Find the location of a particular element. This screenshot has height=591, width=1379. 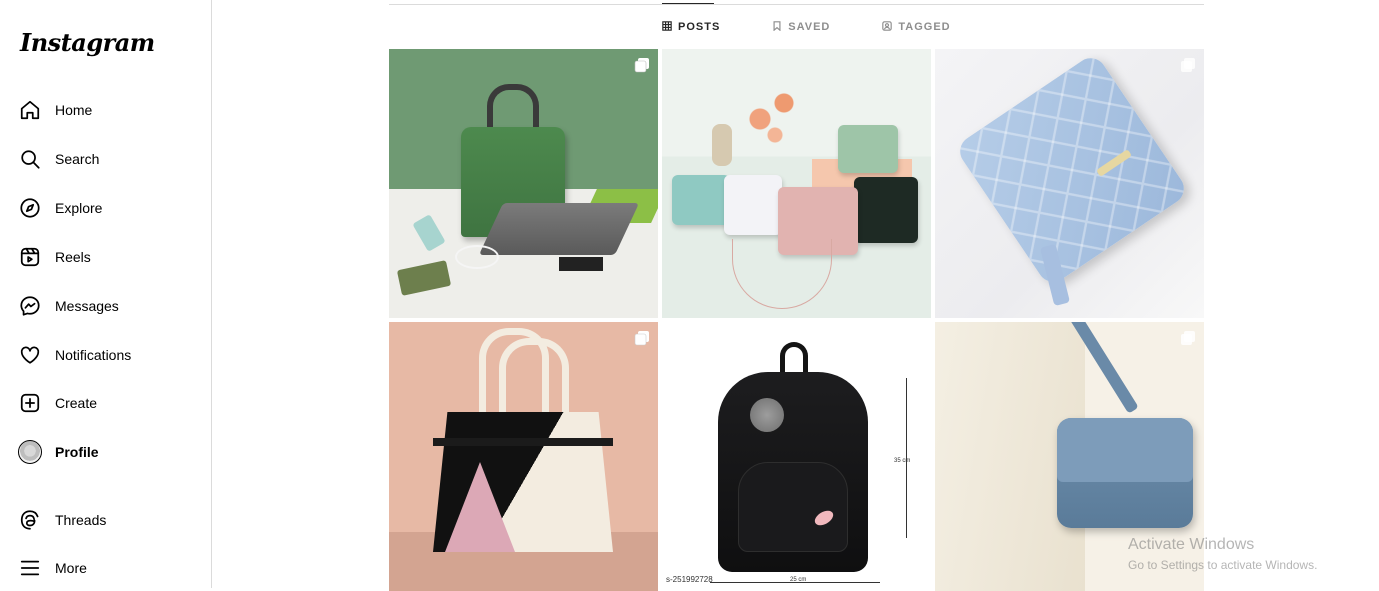

sidebar-item-notifications: Notifications is located at coordinates (108, 355).